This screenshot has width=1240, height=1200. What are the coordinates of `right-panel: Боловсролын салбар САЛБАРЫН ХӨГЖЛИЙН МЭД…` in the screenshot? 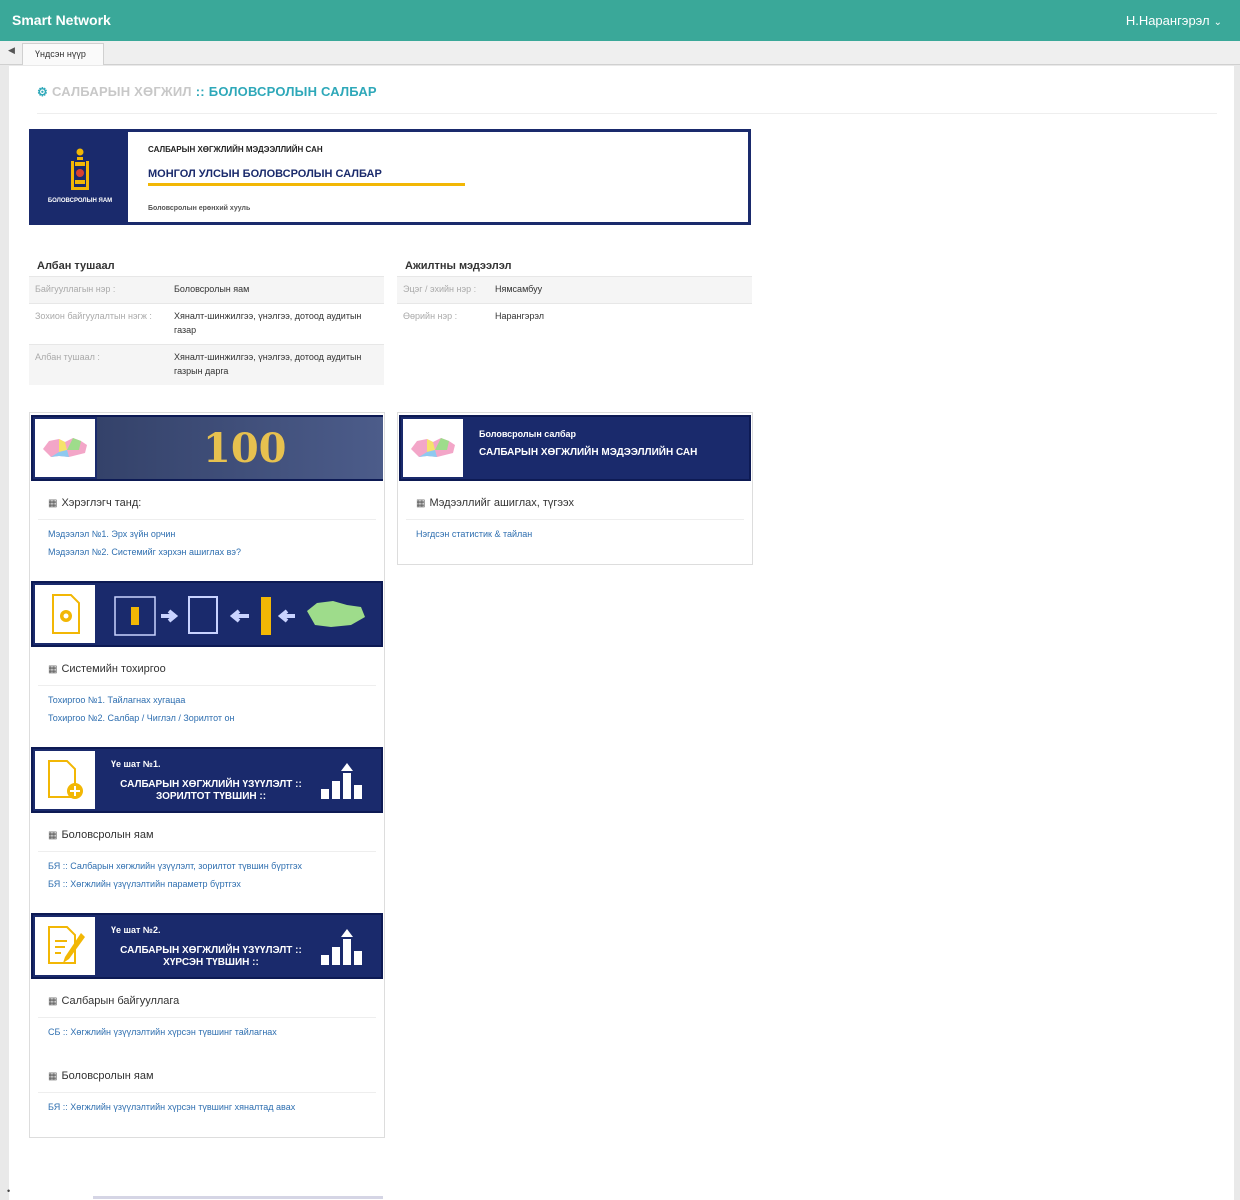 It's located at (575, 488).